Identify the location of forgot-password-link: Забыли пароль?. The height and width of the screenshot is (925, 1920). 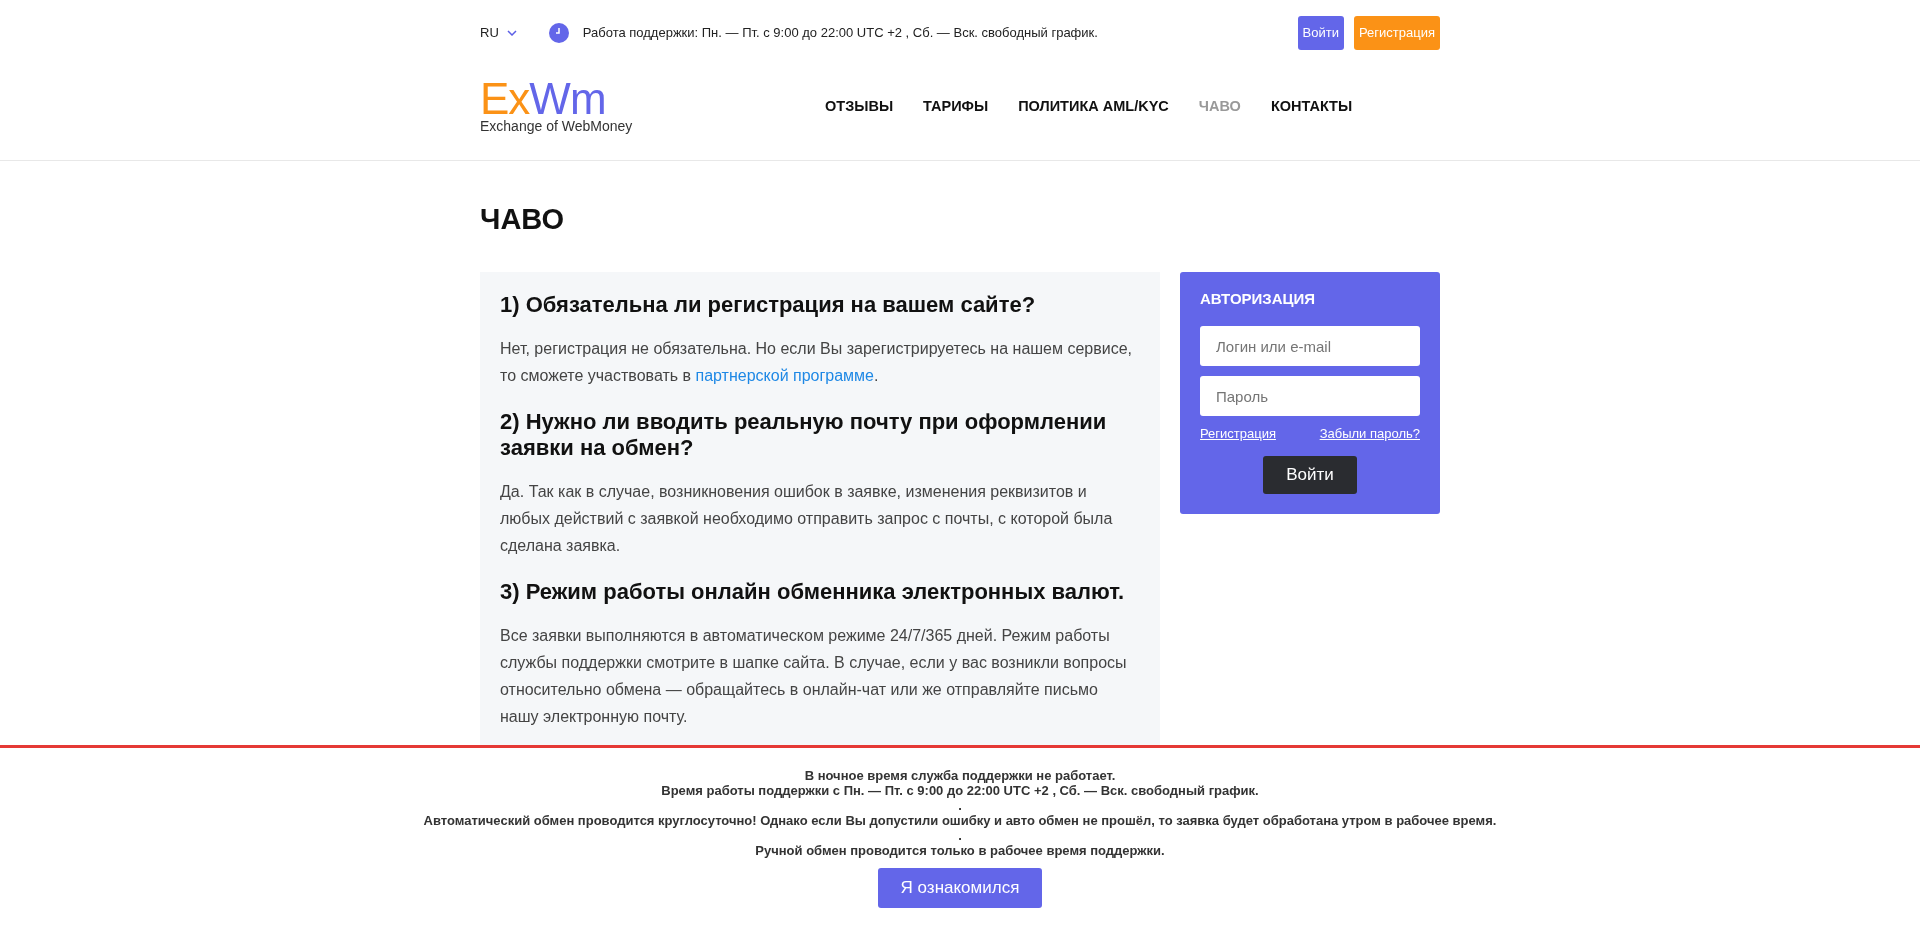
(1369, 433).